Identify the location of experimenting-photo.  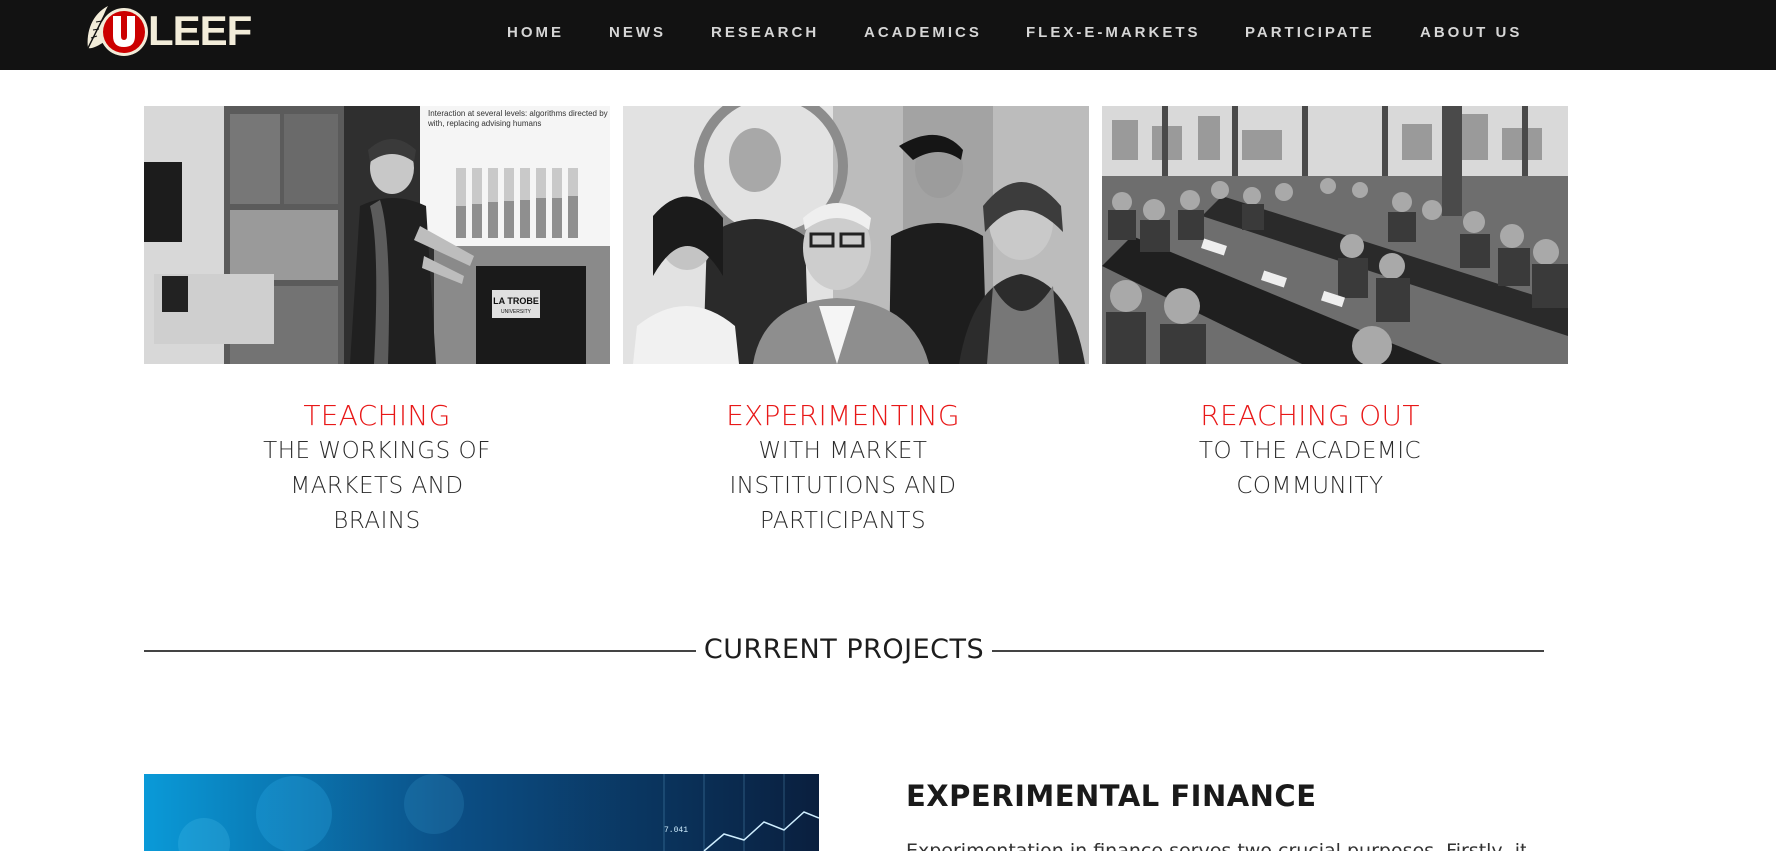
(856, 235).